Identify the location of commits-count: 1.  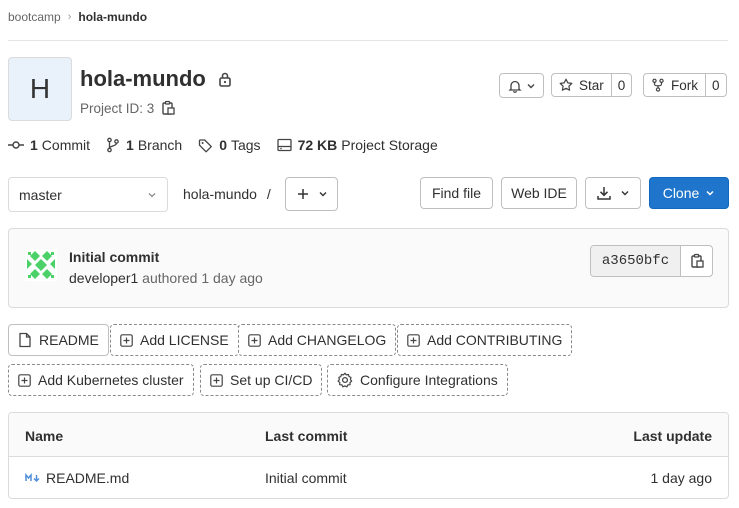
(34, 145).